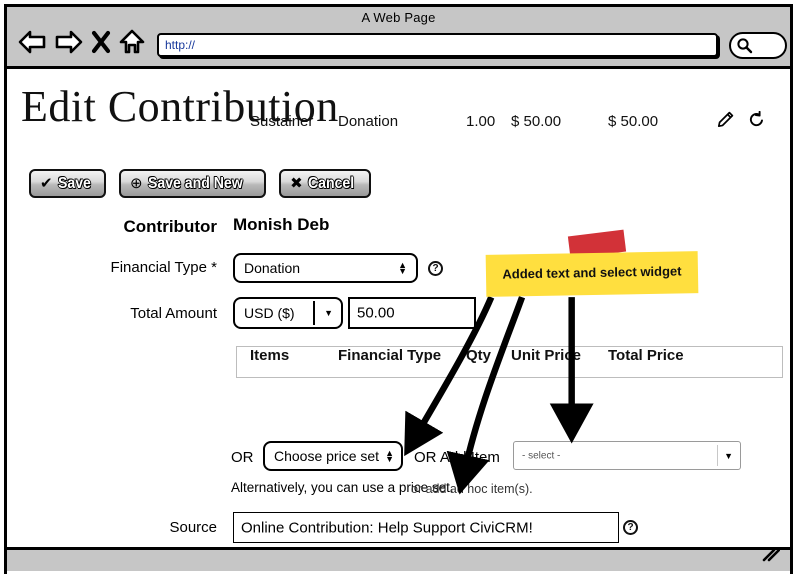 This screenshot has width=797, height=578. I want to click on contributor-value: Monish Deb, so click(281, 224).